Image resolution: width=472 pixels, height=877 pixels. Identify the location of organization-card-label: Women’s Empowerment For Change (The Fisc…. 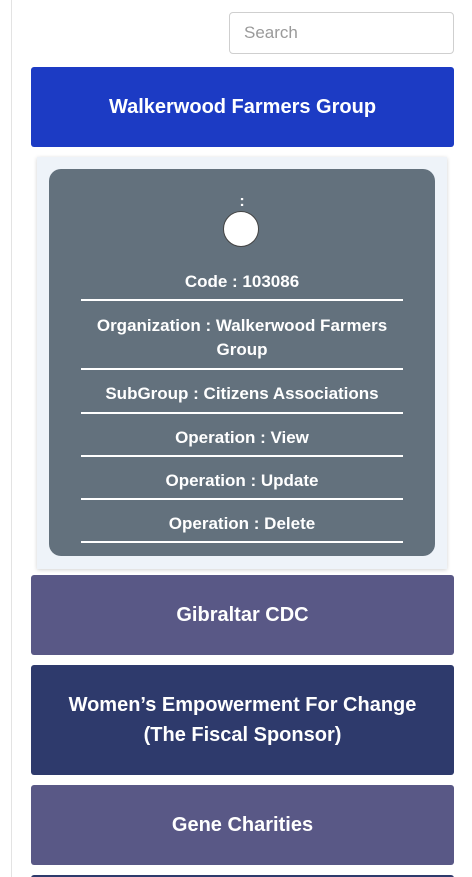
(242, 720).